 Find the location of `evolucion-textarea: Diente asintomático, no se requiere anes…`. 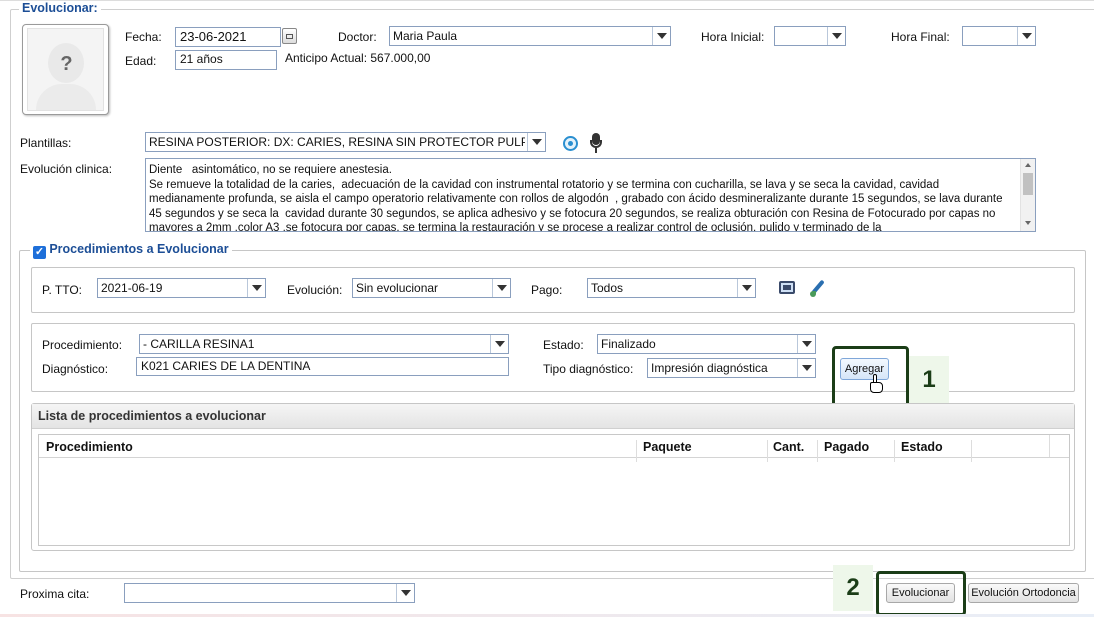

evolucion-textarea: Diente asintomático, no se requiere anes… is located at coordinates (590, 195).